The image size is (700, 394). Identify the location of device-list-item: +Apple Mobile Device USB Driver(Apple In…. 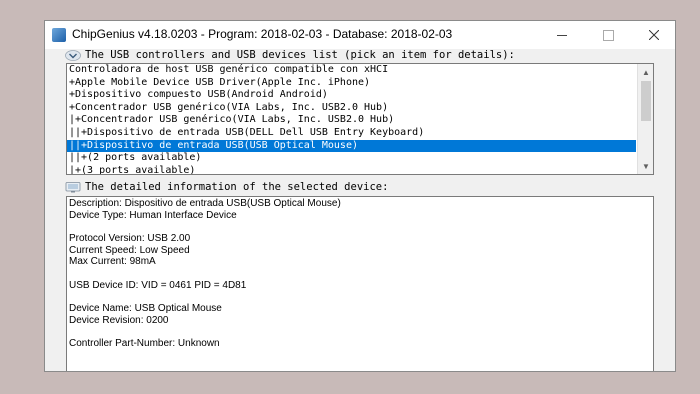
(351, 83).